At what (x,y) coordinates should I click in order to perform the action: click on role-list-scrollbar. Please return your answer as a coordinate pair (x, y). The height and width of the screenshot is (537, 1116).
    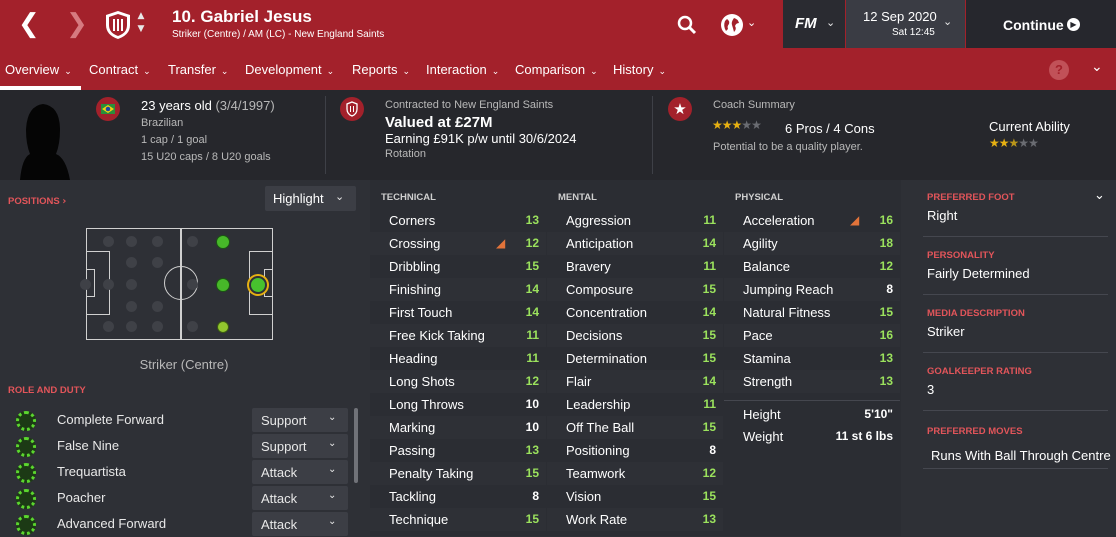
    Looking at the image, I should click on (356, 445).